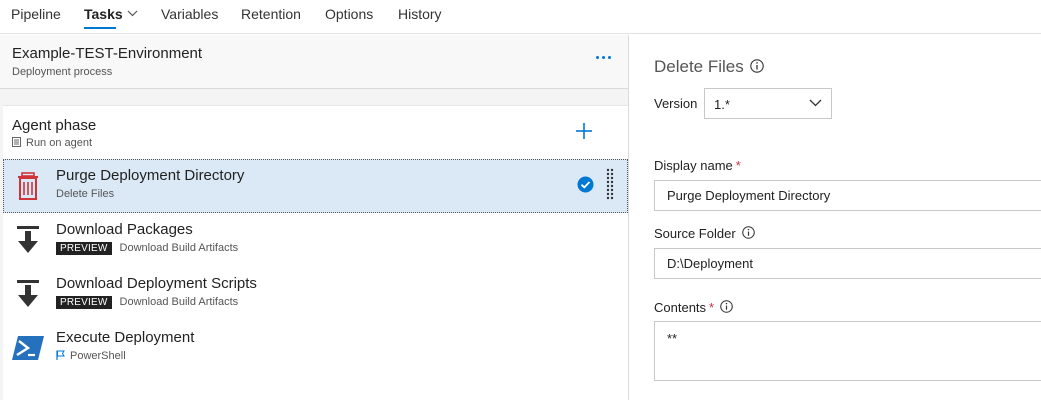 This screenshot has width=1041, height=400. Describe the element at coordinates (125, 337) in the screenshot. I see `task-name: Execute Deployment` at that location.